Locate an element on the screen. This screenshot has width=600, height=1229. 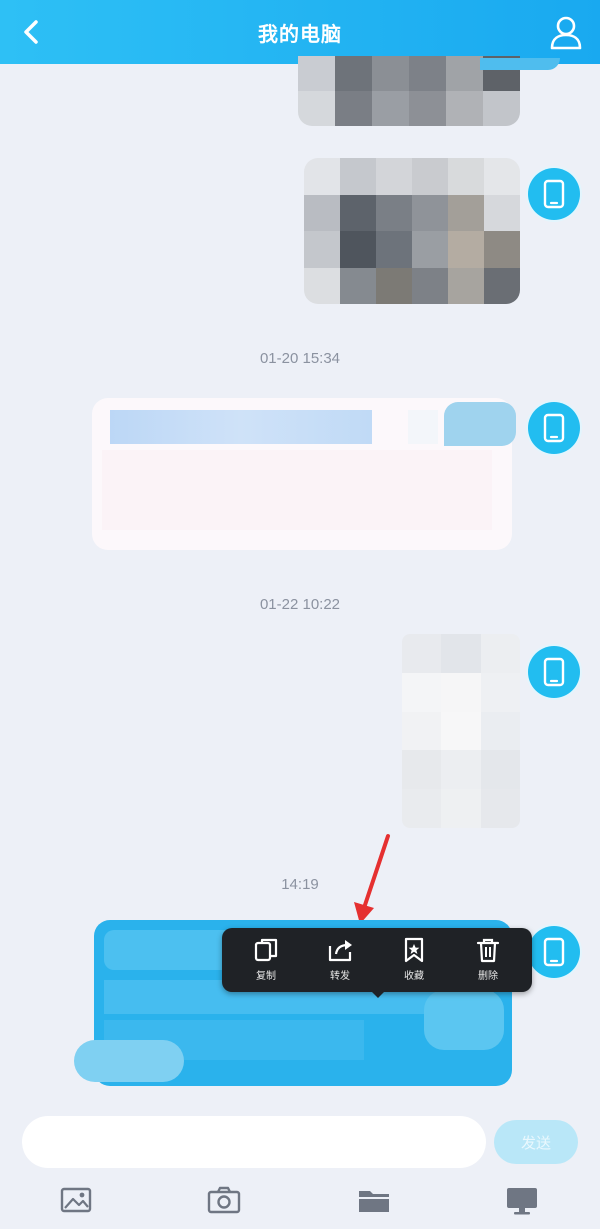
message-input is located at coordinates (254, 1142).